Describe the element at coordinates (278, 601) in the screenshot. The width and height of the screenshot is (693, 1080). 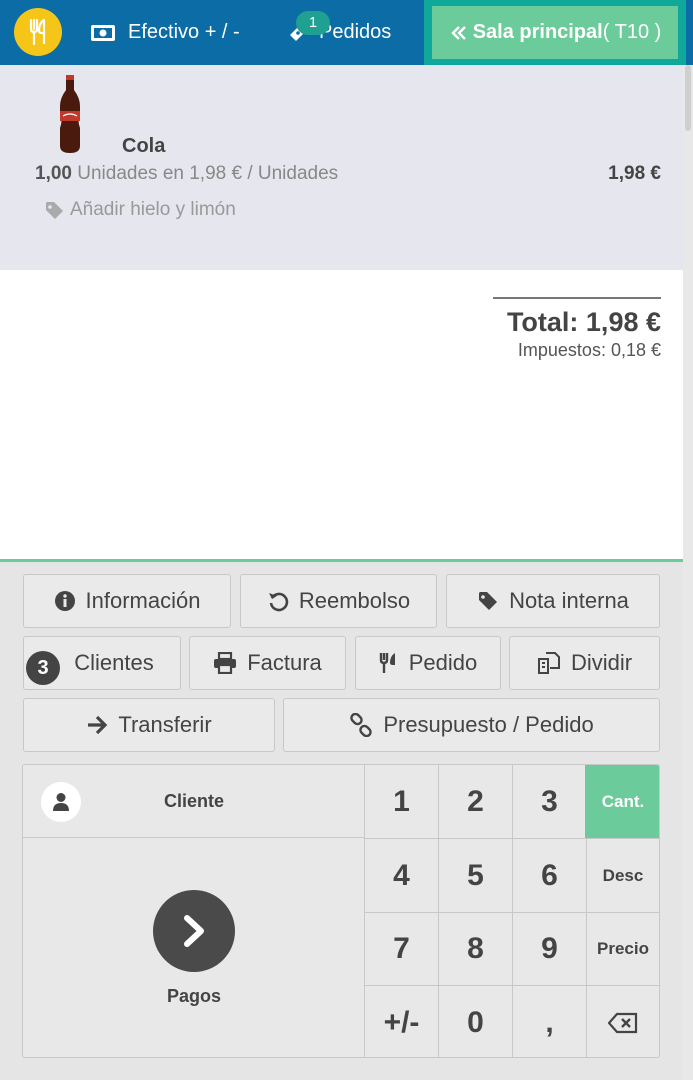
I see `undo-icon` at that location.